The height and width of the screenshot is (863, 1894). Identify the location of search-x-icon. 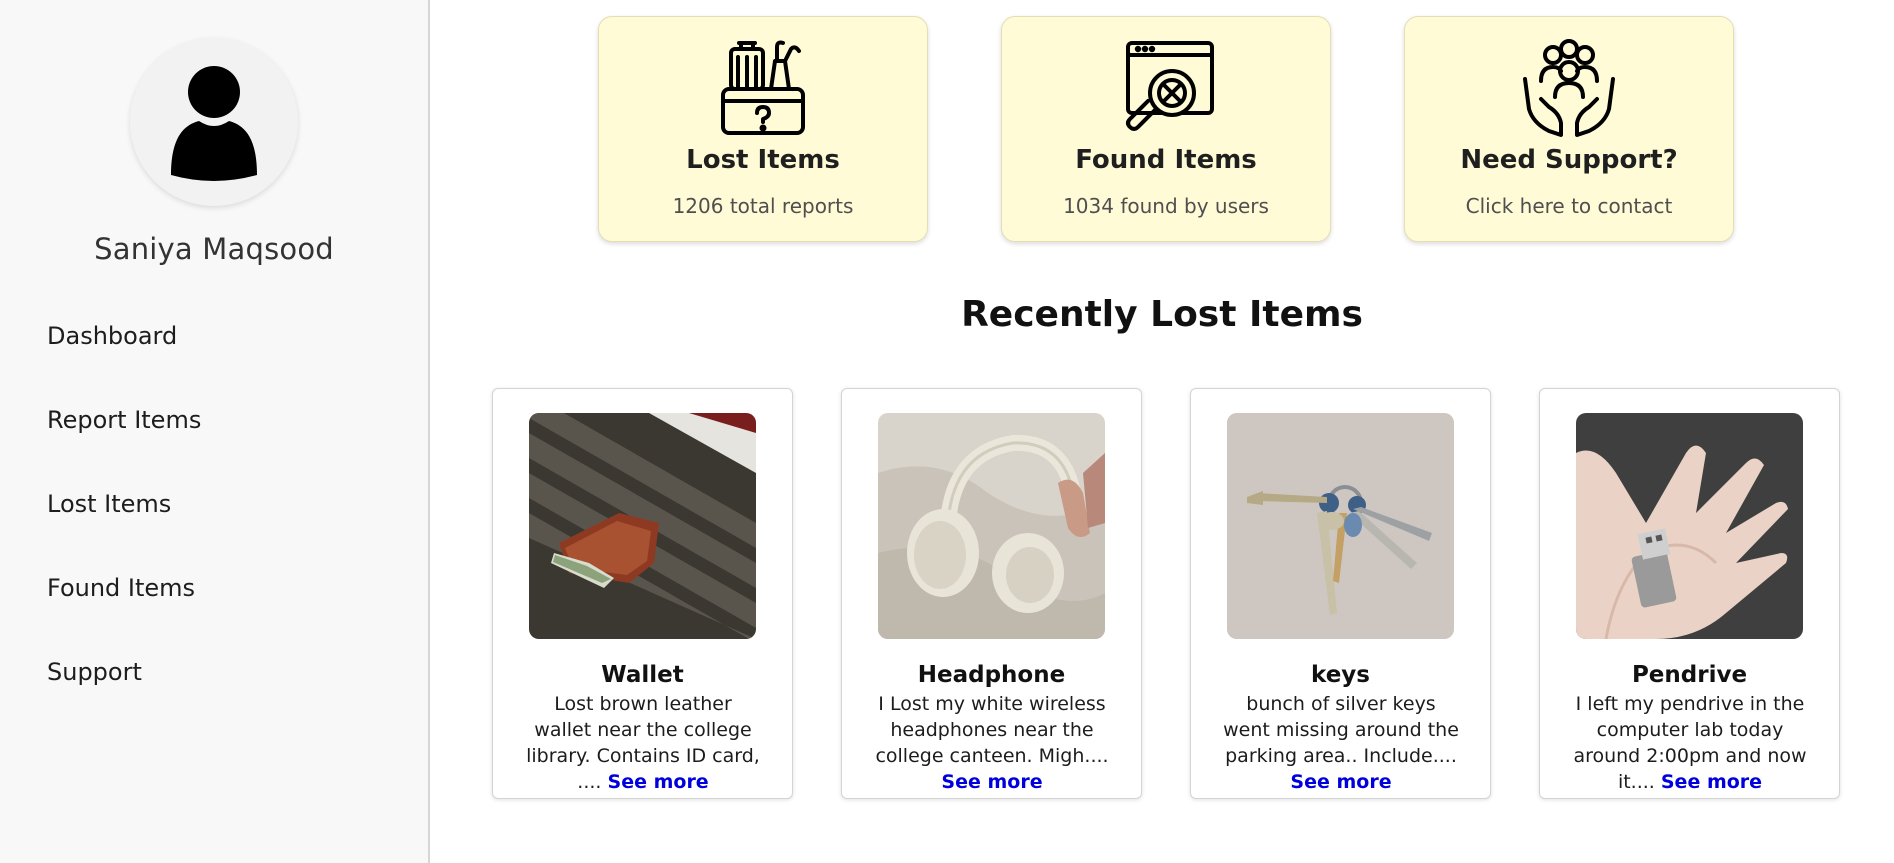
(1170, 86).